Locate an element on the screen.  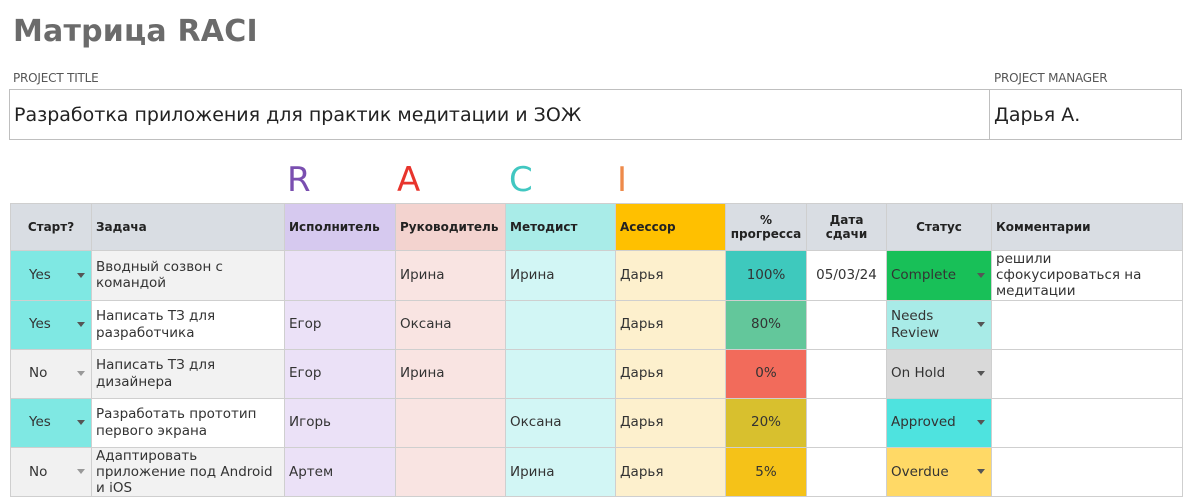
task-cell: Разработать прототип первого экрана is located at coordinates (188, 422).